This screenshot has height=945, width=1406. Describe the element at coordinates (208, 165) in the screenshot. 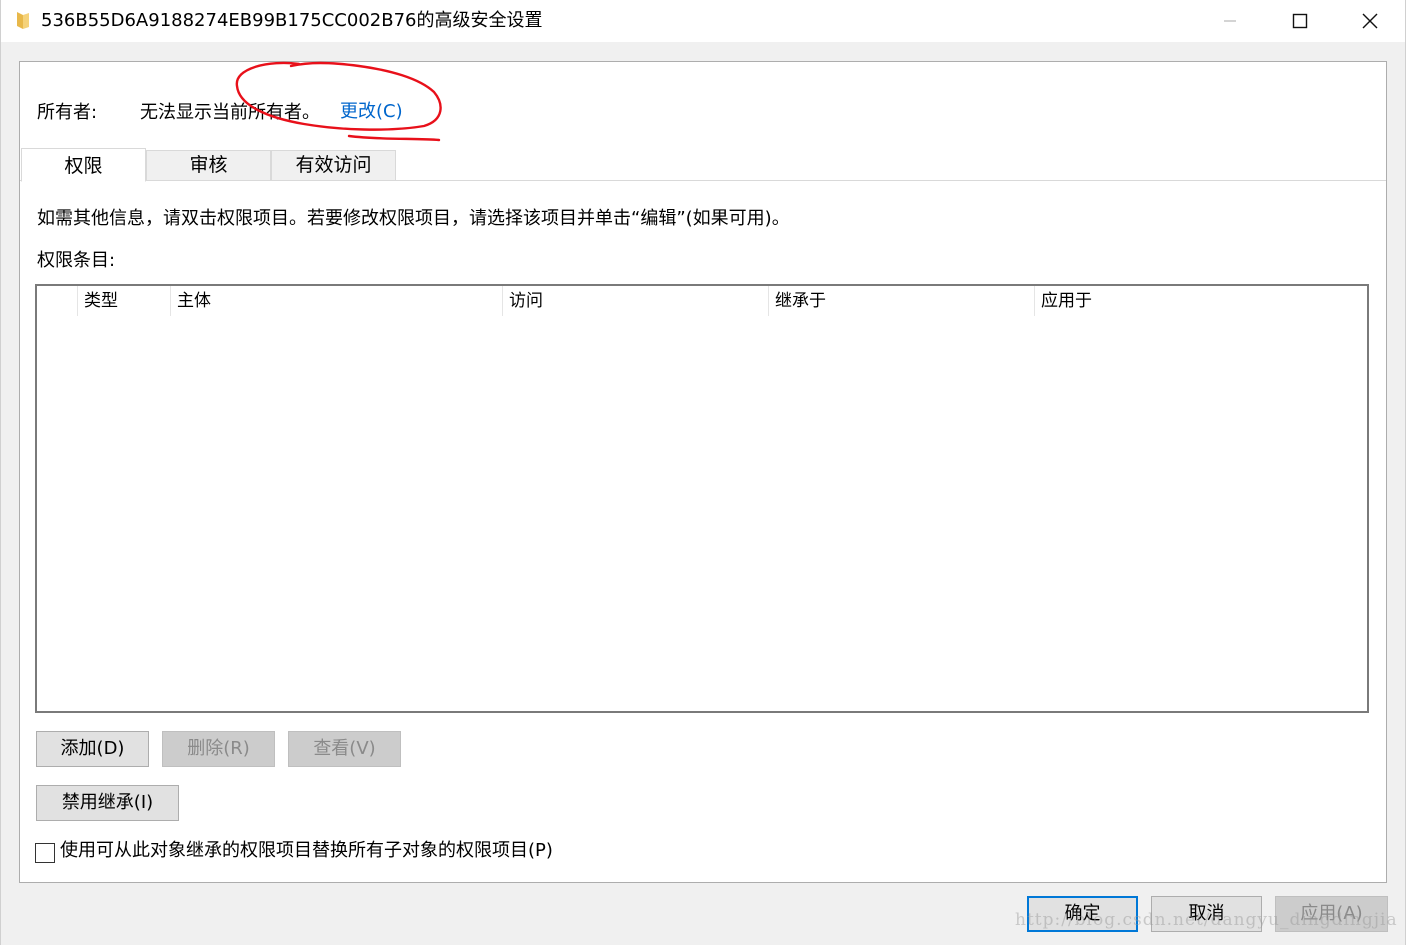

I see `tab-auditing: 审核` at that location.